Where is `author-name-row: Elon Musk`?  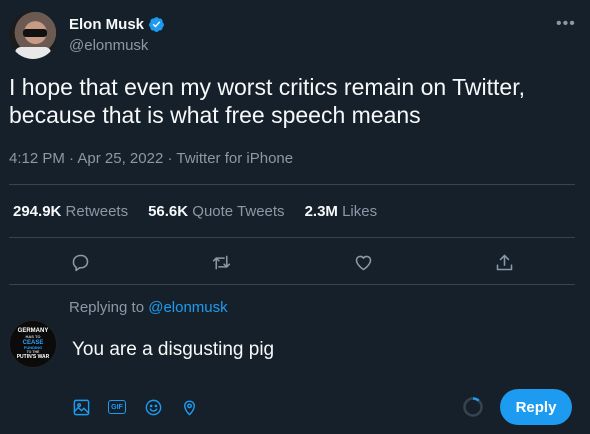 author-name-row: Elon Musk is located at coordinates (117, 24).